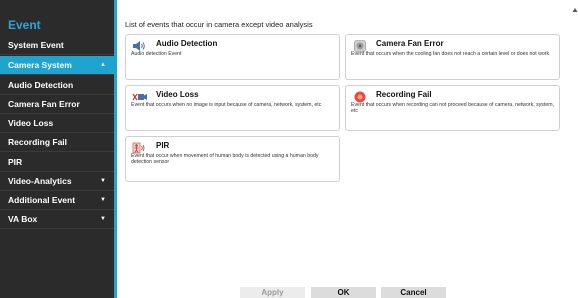 The width and height of the screenshot is (578, 298). I want to click on sidebar-item-camera-system: Camera System ▲, so click(57, 65).